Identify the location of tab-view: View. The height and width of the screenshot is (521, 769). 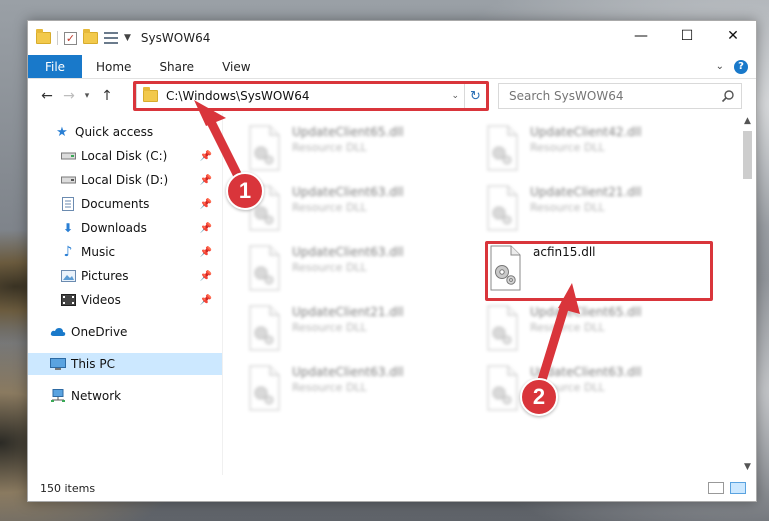
(236, 66).